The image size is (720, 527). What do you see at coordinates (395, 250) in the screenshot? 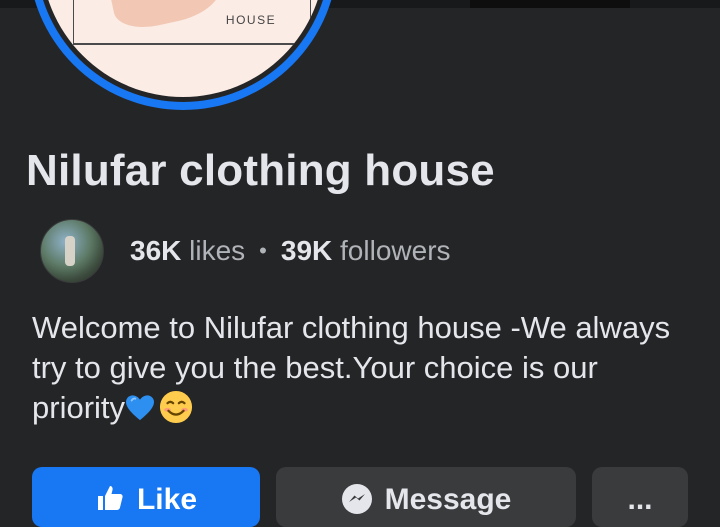
I see `followers-label: followers` at bounding box center [395, 250].